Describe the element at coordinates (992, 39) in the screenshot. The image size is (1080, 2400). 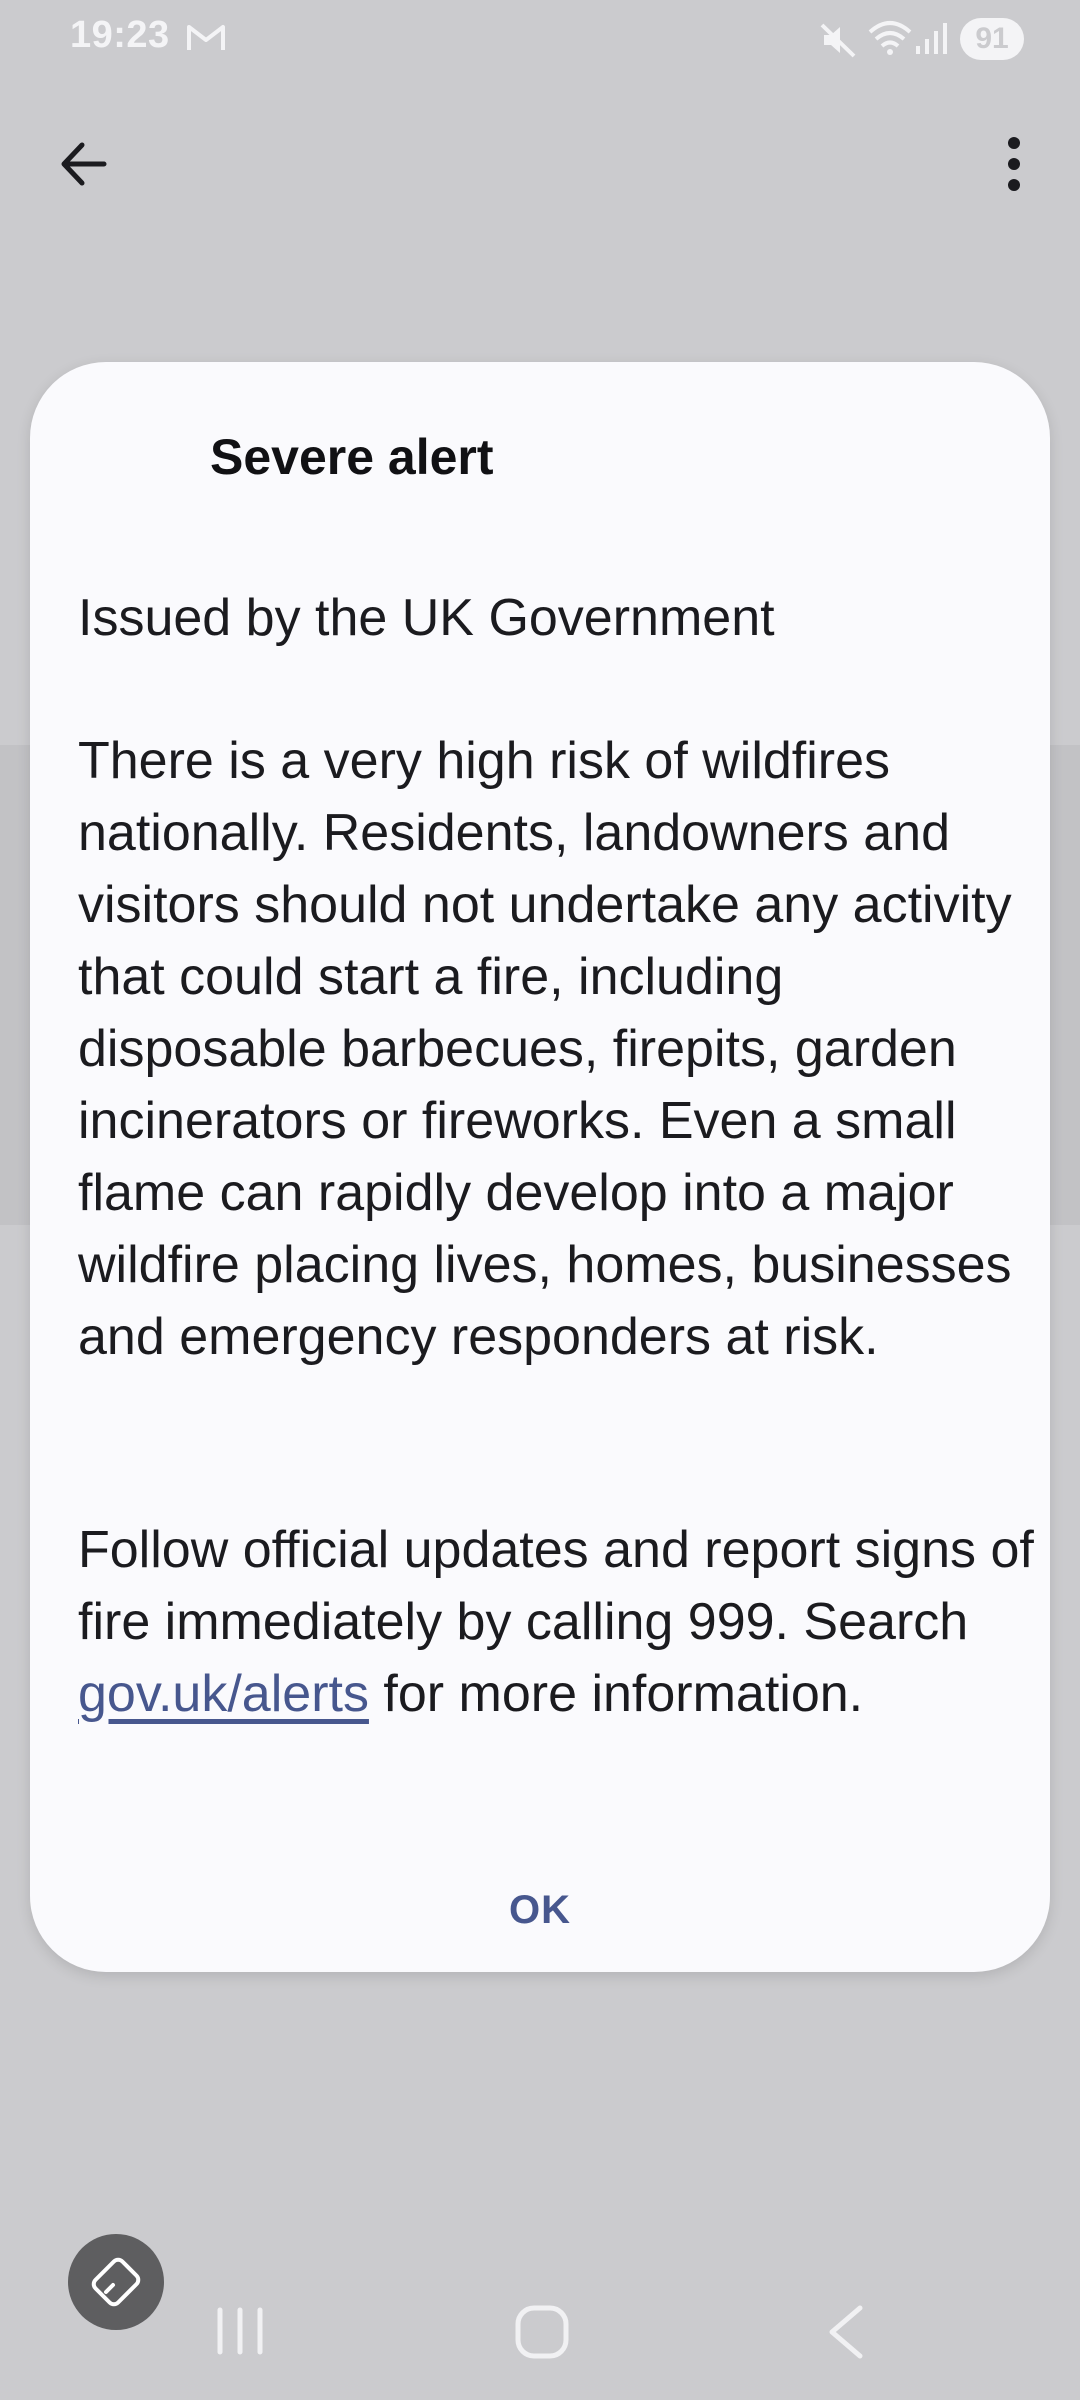
I see `battery-badge: 91` at that location.